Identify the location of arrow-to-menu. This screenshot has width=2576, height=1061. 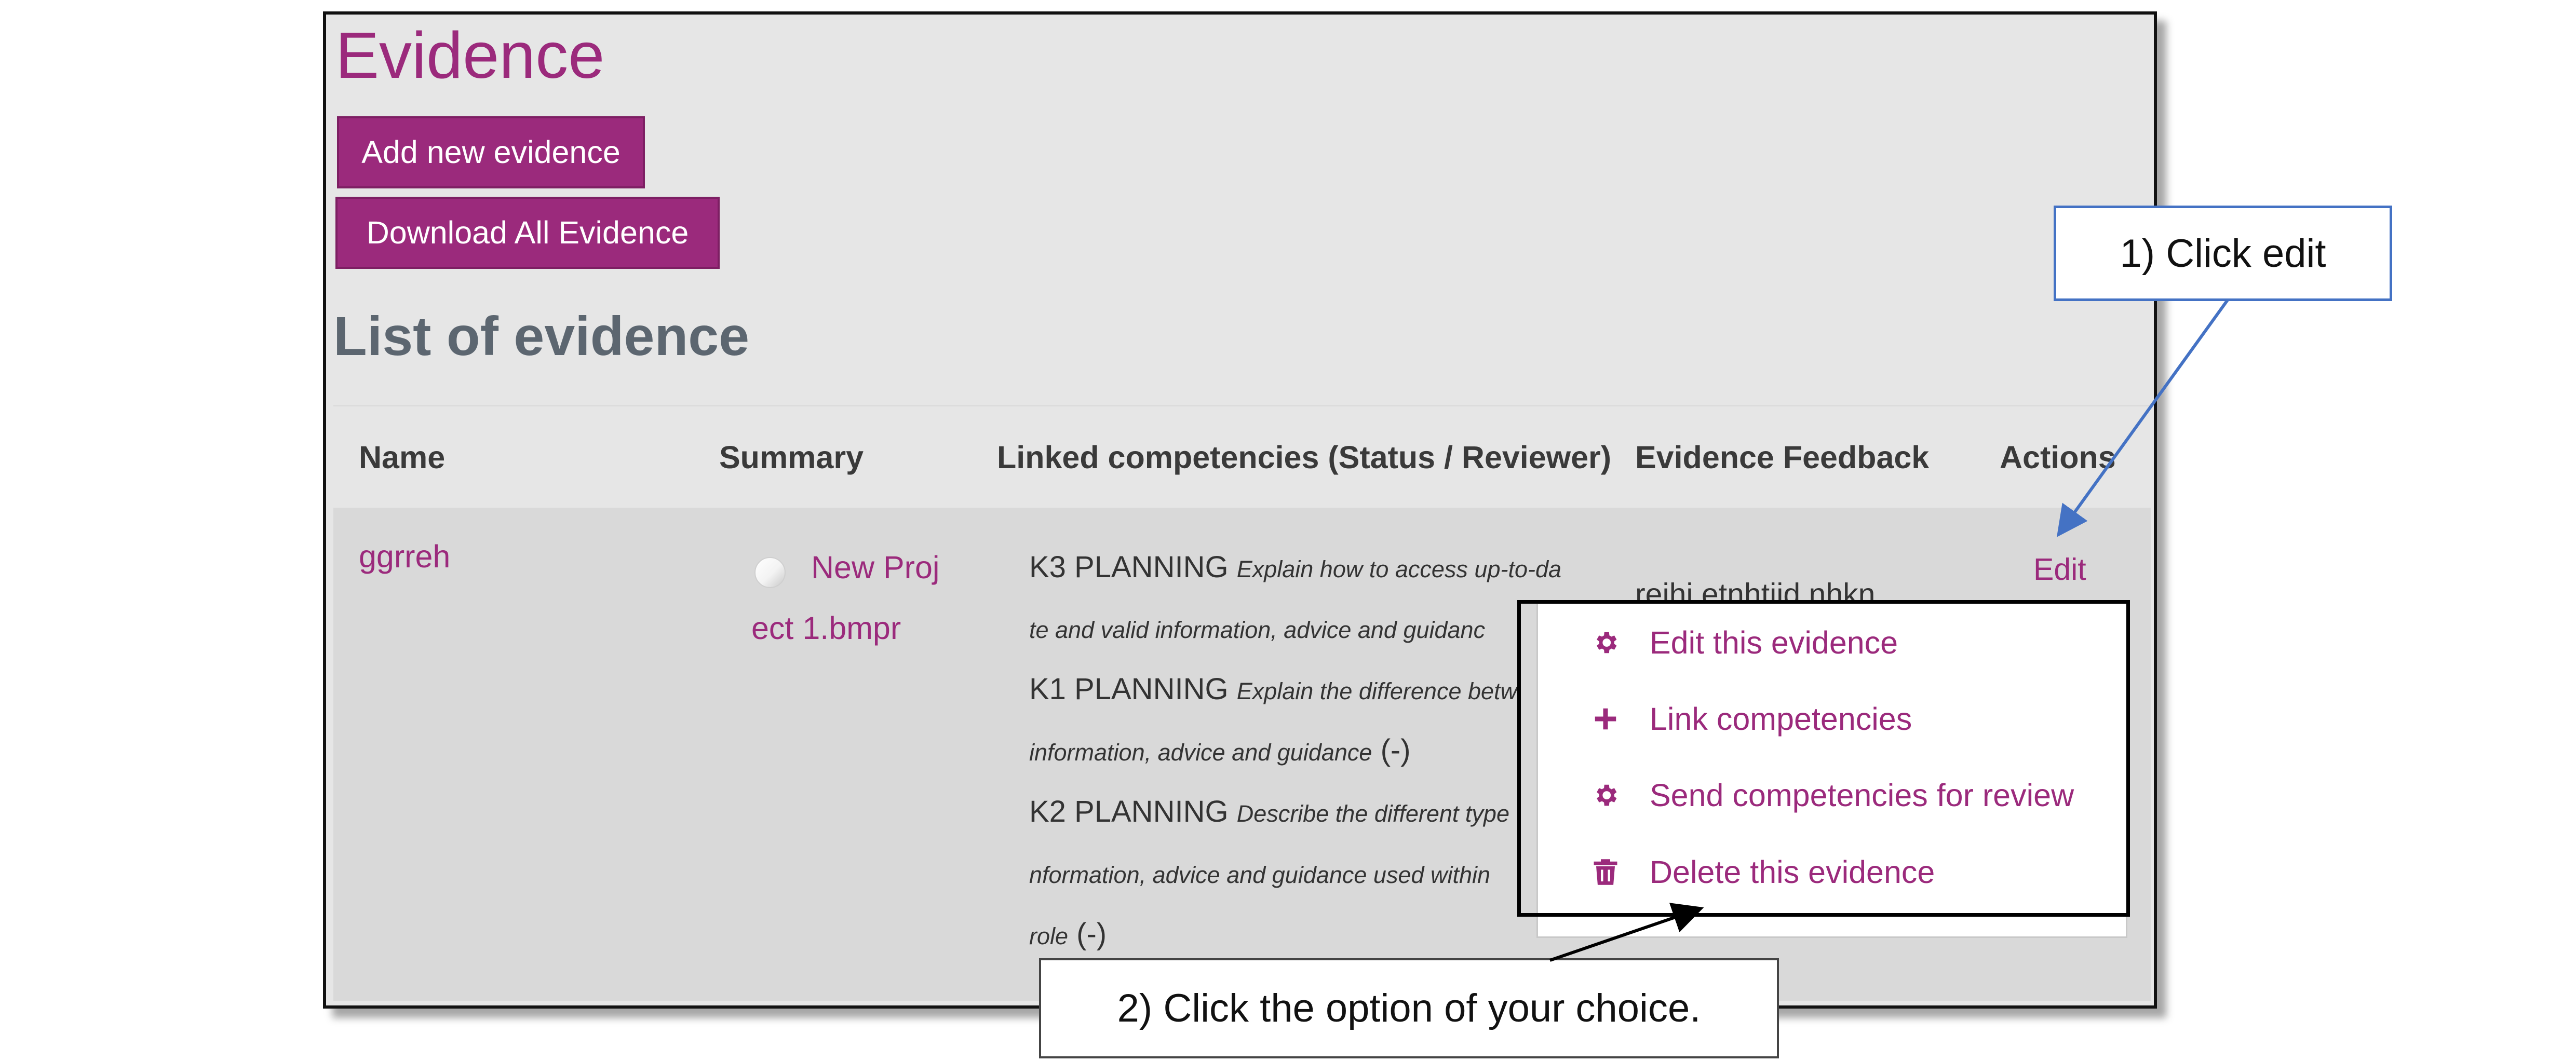
(1626, 932).